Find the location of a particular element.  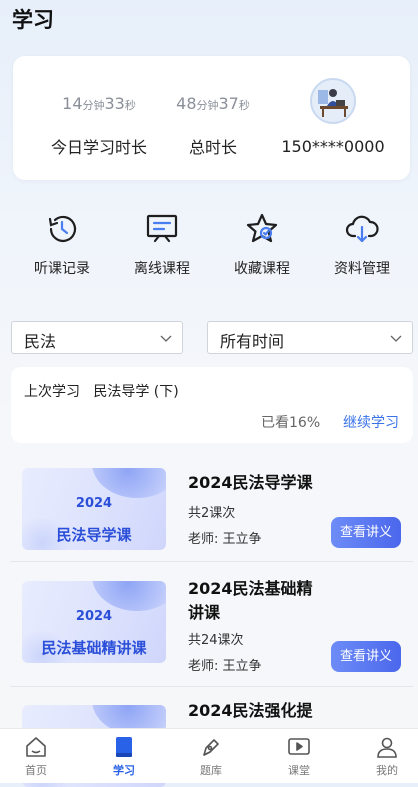

subject-filter-value: 民法 is located at coordinates (40, 341).